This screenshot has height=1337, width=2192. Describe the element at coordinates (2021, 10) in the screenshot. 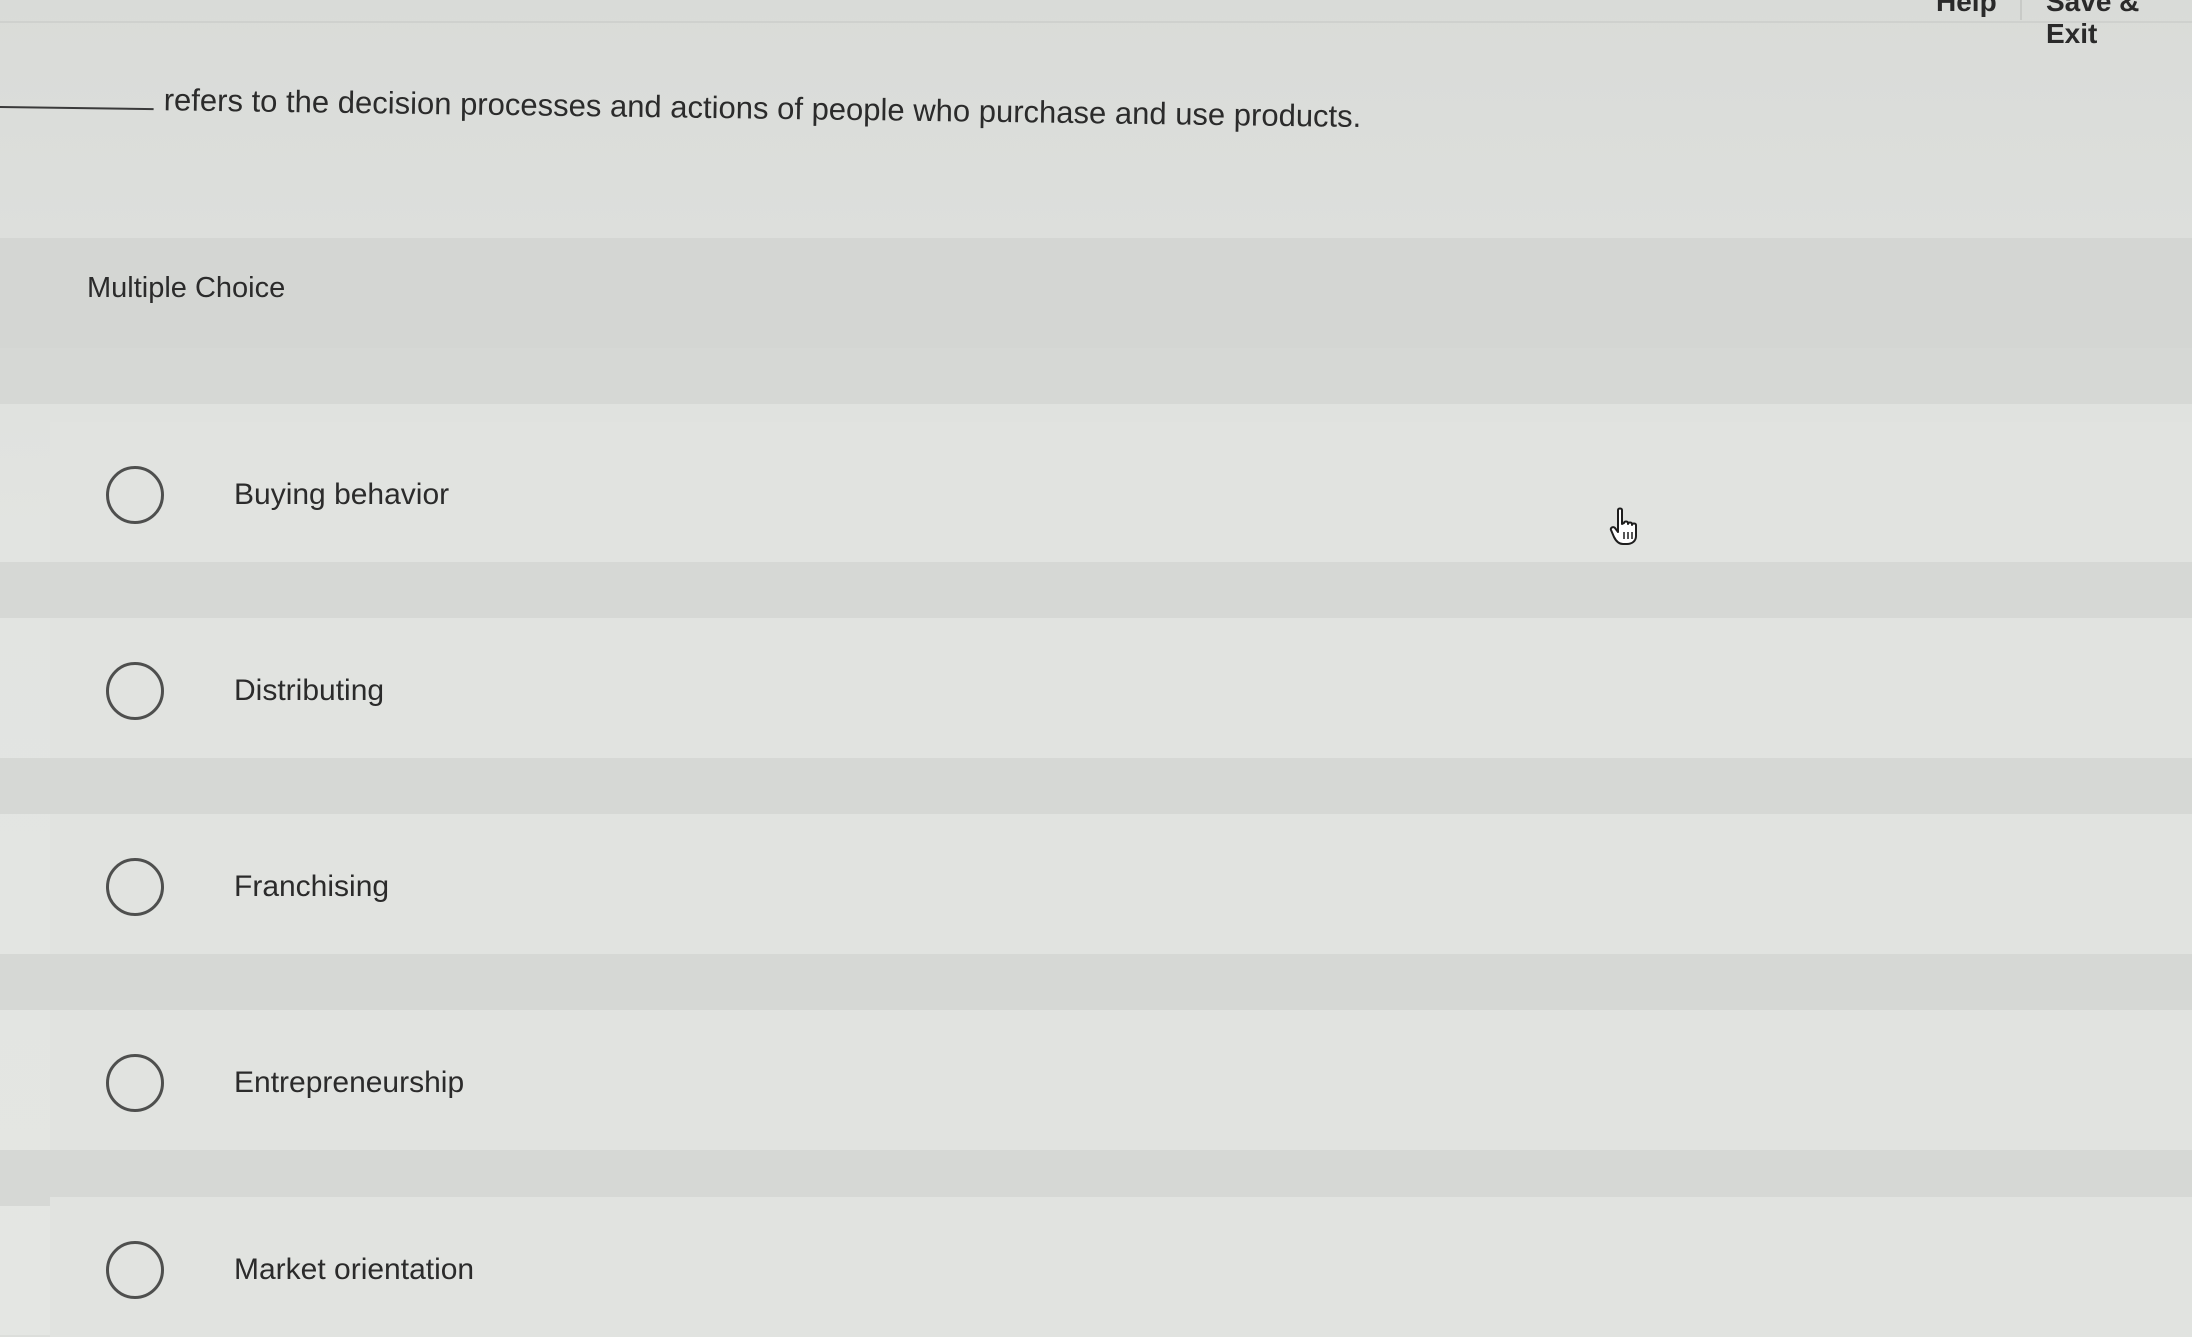

I see `top-bar-divider` at that location.